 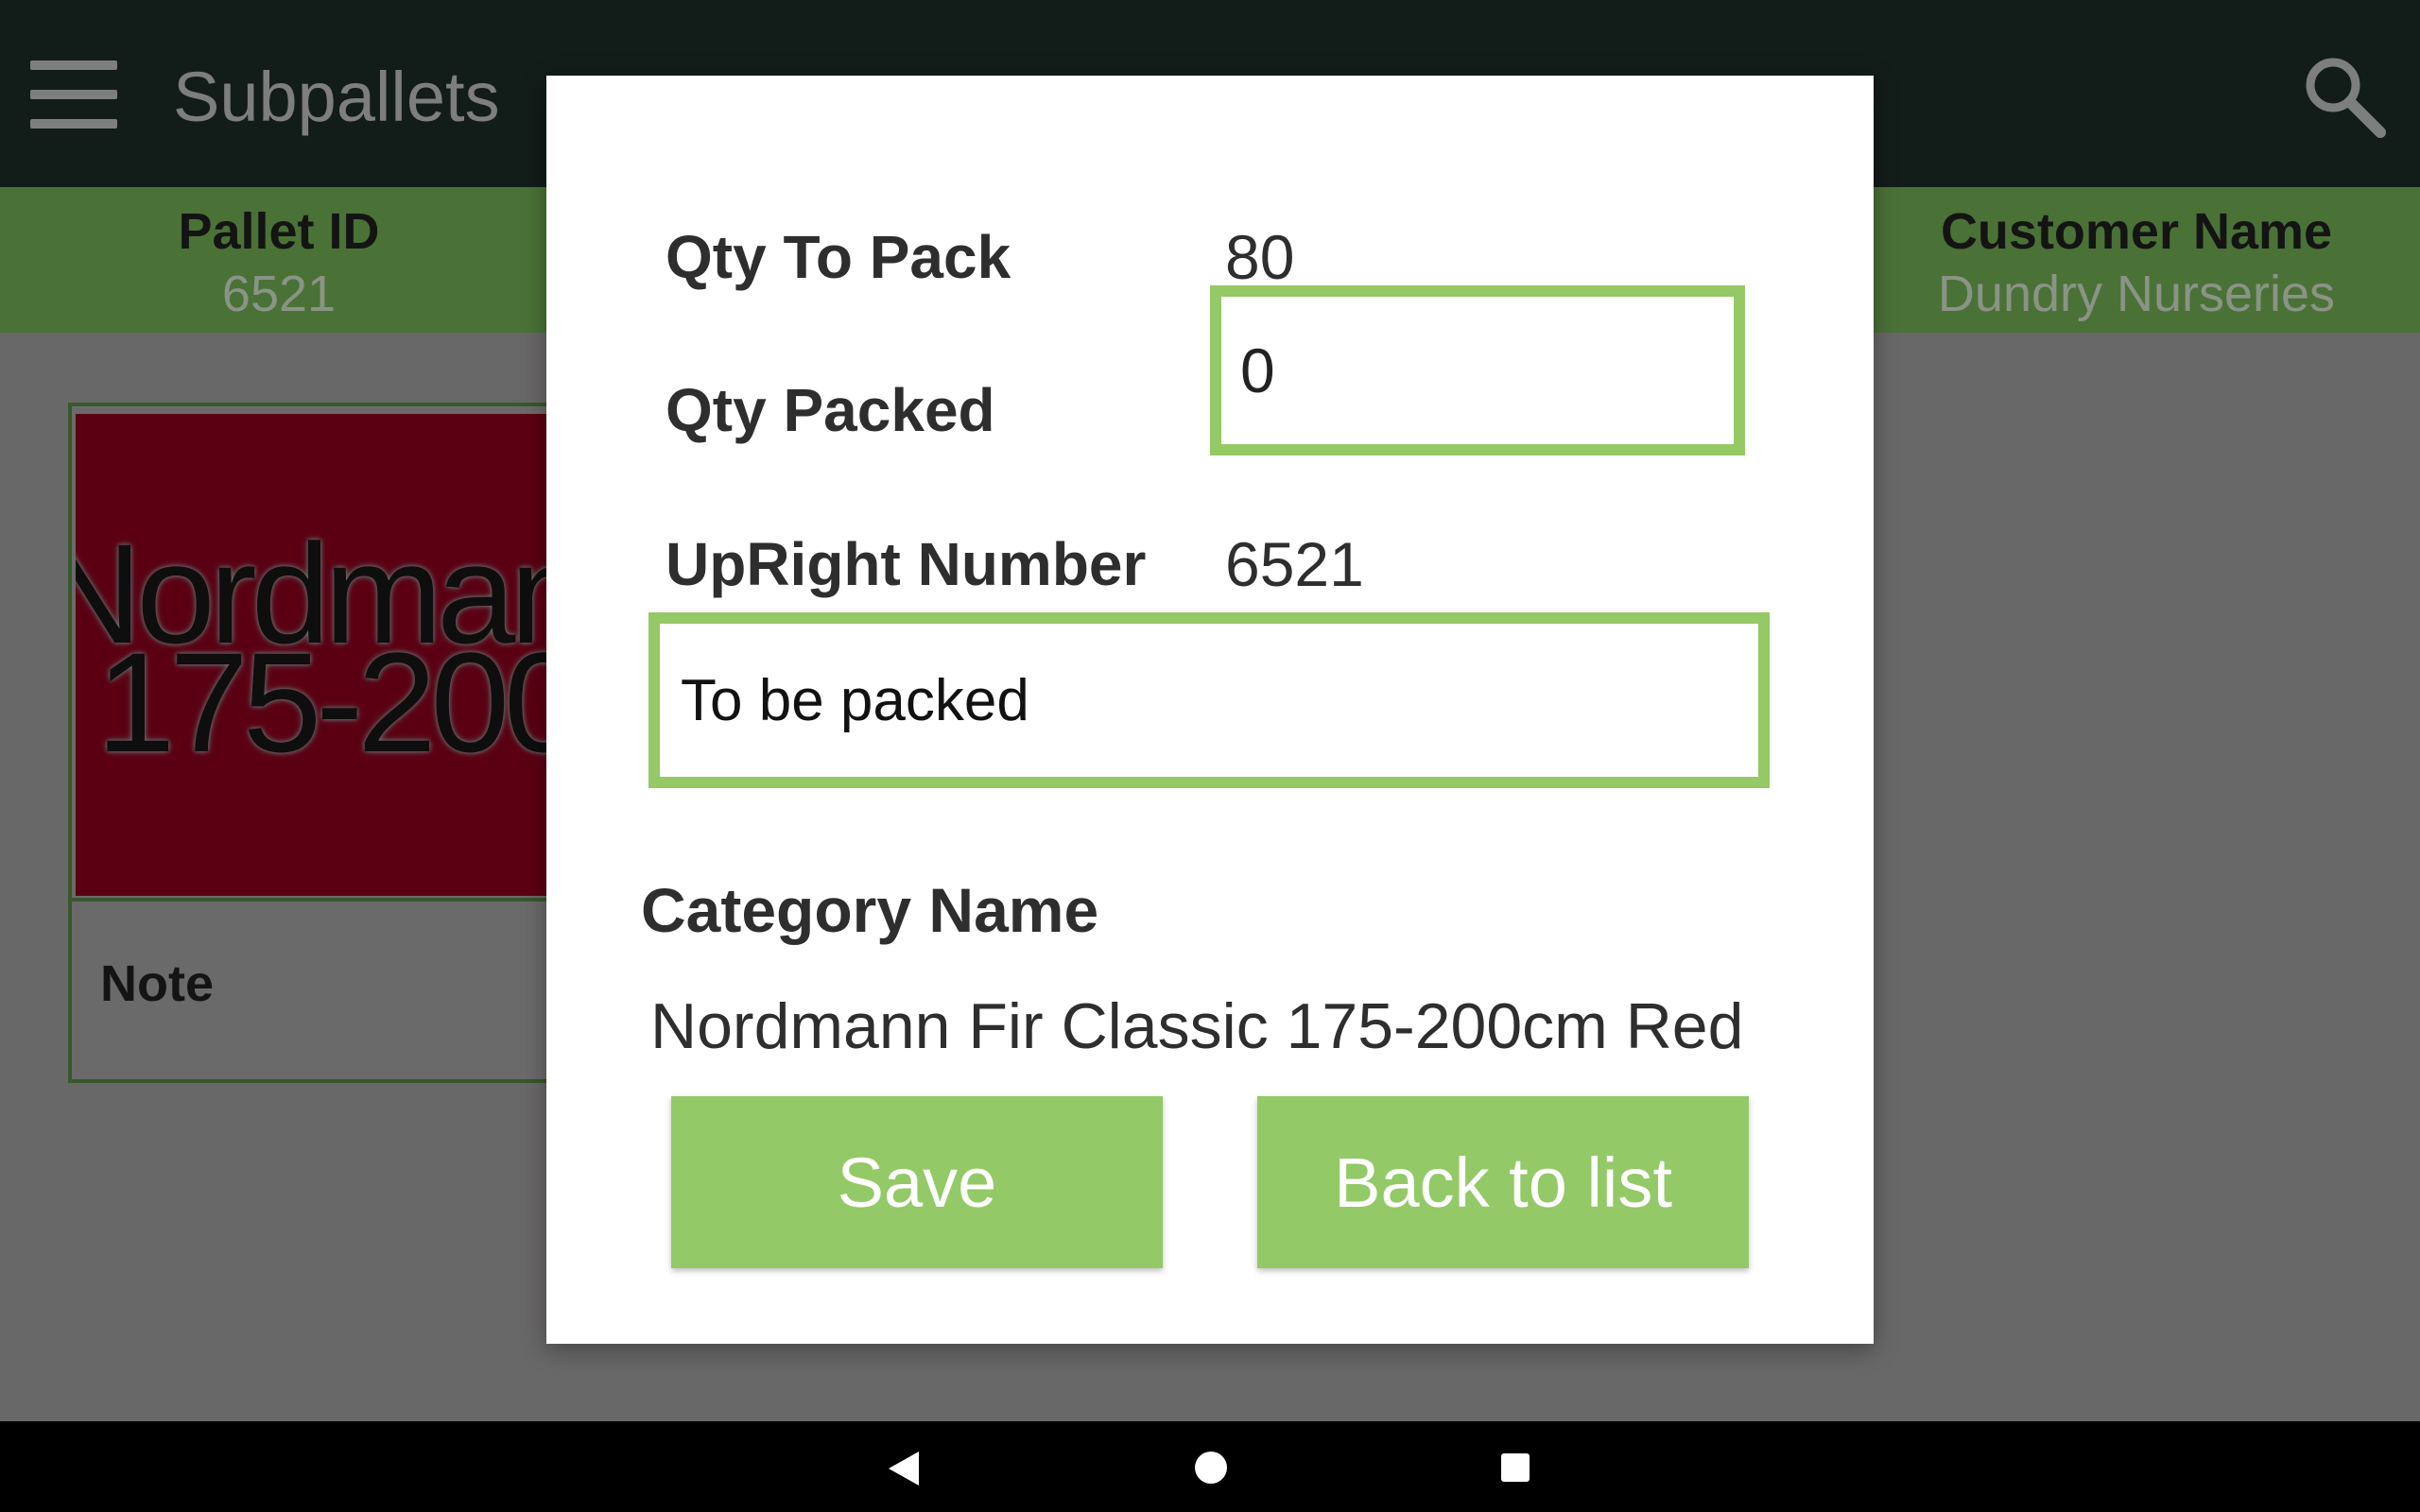 I want to click on qty-to-pack-value: 80, so click(x=1260, y=257).